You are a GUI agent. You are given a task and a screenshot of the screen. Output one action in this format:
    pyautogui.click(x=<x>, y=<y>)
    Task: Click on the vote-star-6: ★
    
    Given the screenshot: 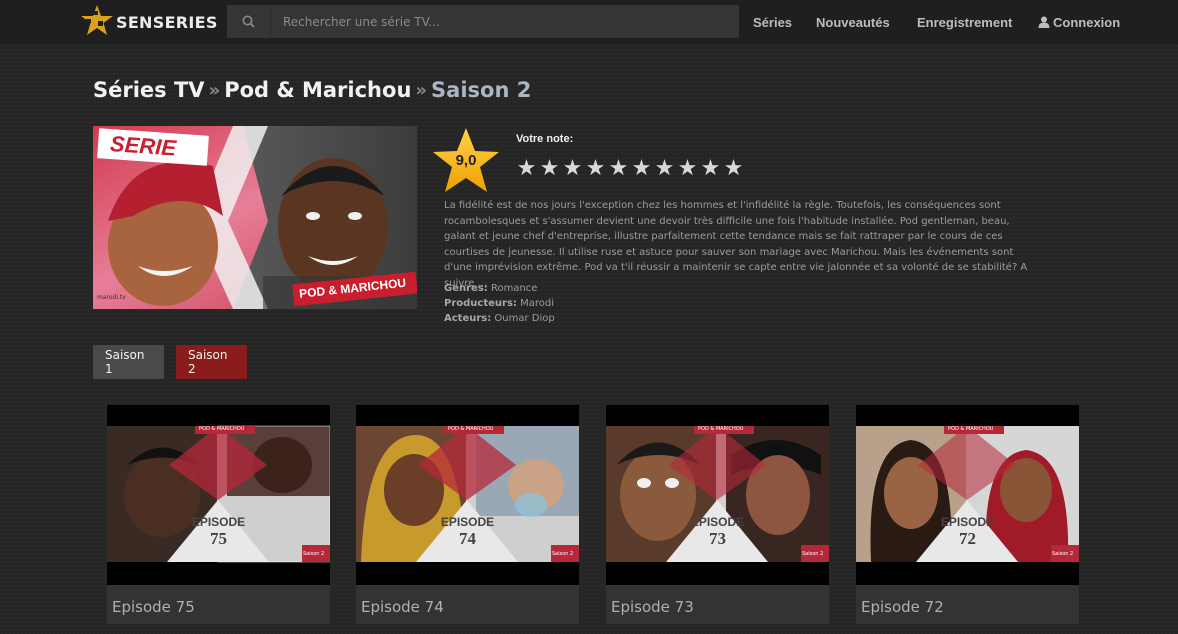 What is the action you would take?
    pyautogui.click(x=641, y=169)
    